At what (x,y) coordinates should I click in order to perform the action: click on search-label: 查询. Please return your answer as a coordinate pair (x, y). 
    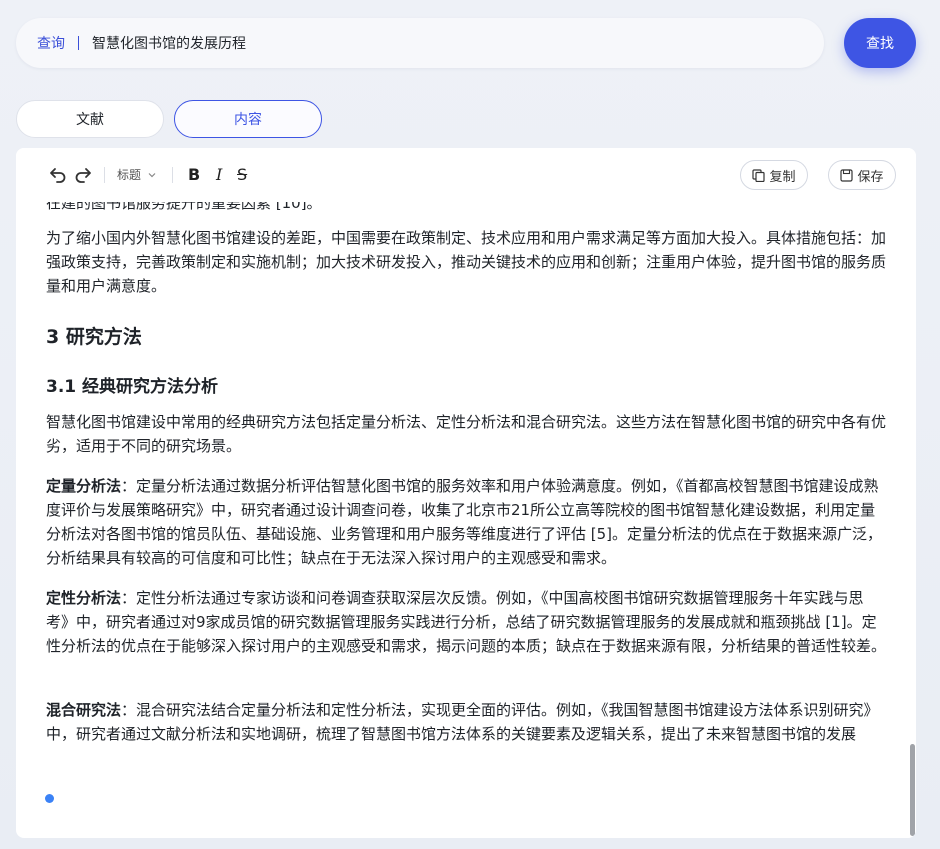
    Looking at the image, I should click on (51, 44).